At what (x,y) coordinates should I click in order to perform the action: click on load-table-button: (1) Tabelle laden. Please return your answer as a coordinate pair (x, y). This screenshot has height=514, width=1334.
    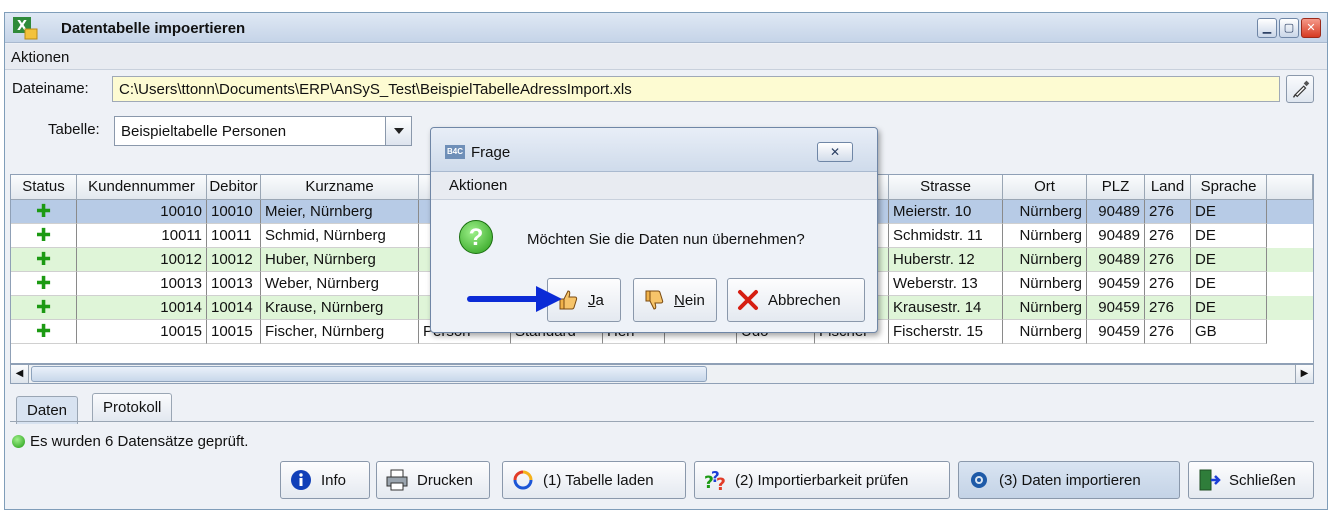
    Looking at the image, I should click on (594, 480).